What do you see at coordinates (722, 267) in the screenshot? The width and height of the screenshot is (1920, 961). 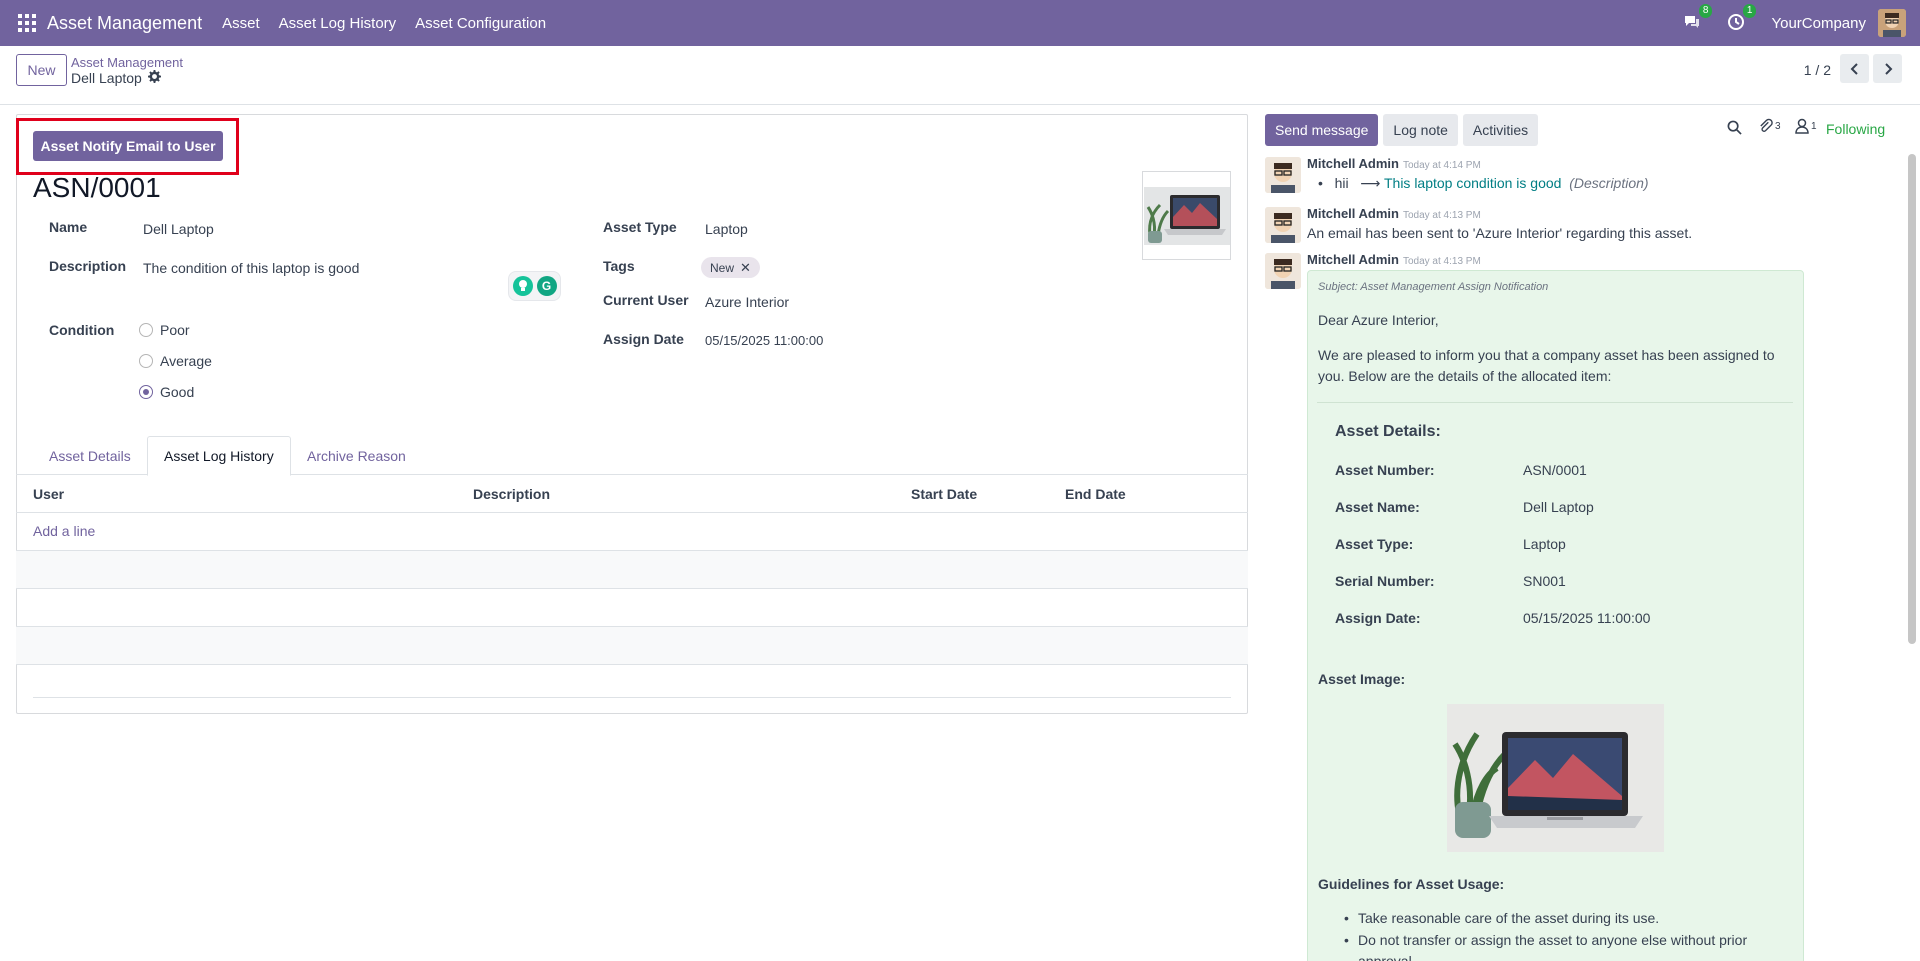 I see `tag-label: New` at bounding box center [722, 267].